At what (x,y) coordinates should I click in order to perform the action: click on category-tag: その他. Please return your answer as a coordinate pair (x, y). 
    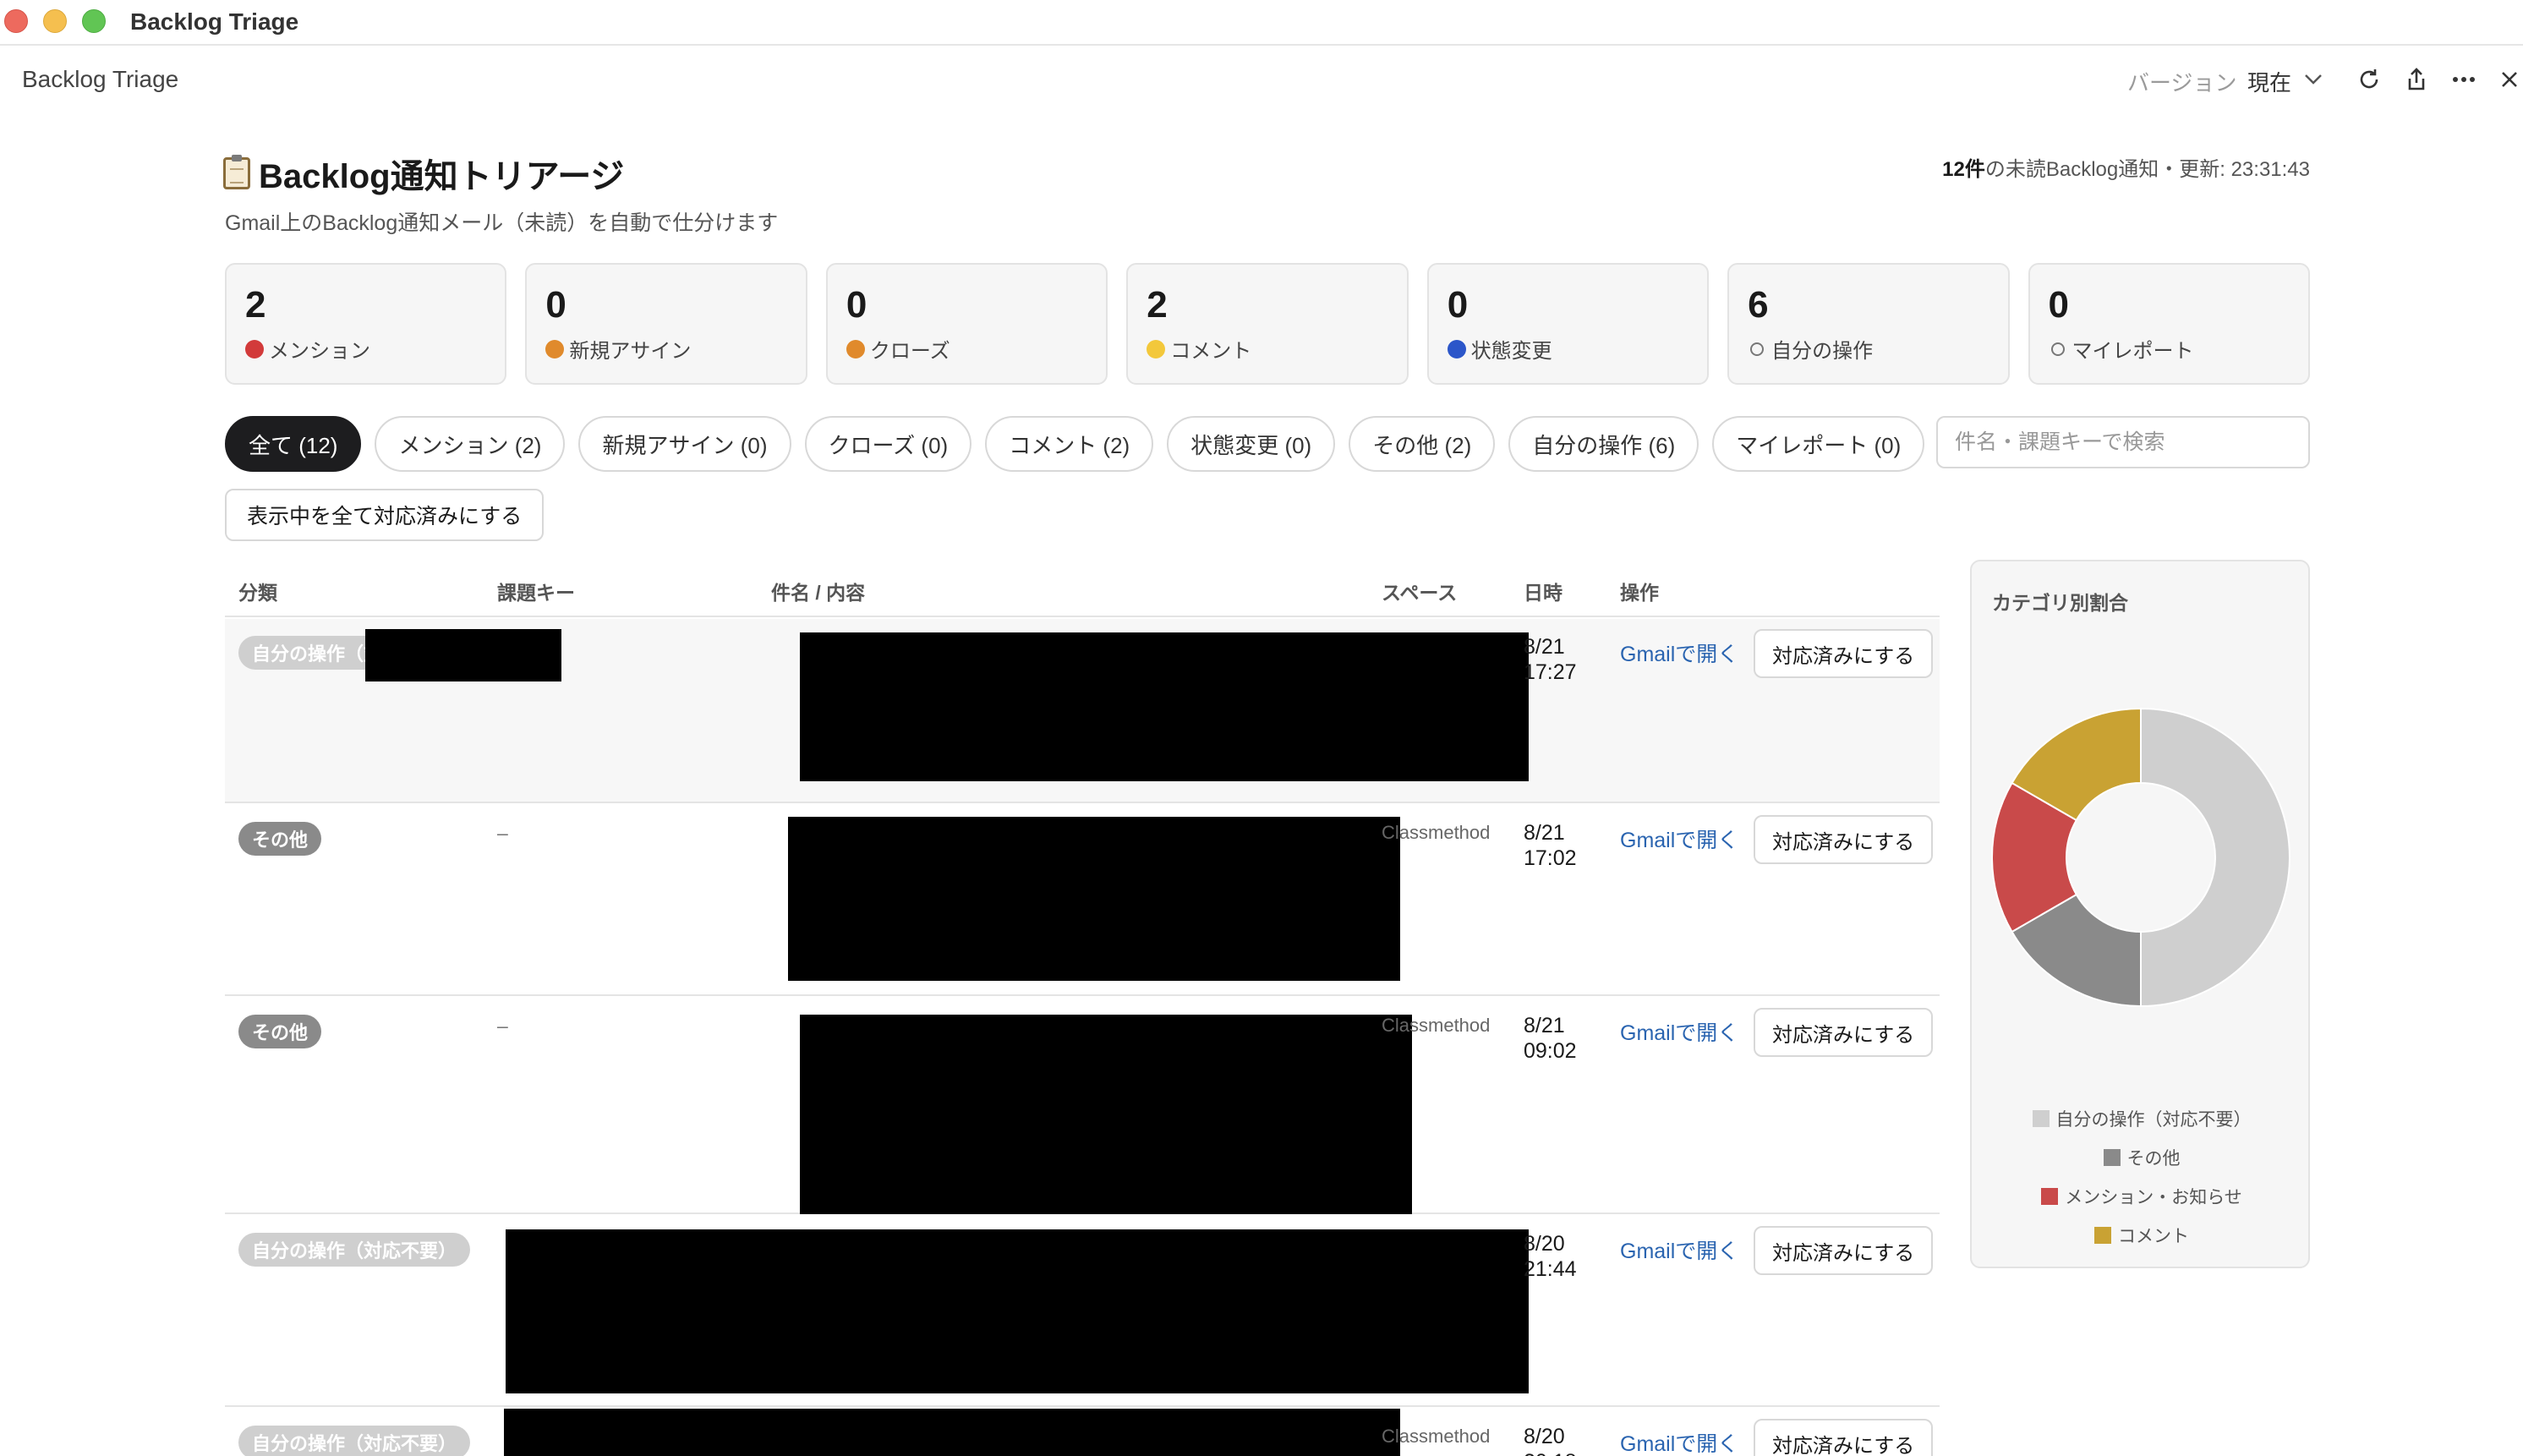
    Looking at the image, I should click on (280, 1032).